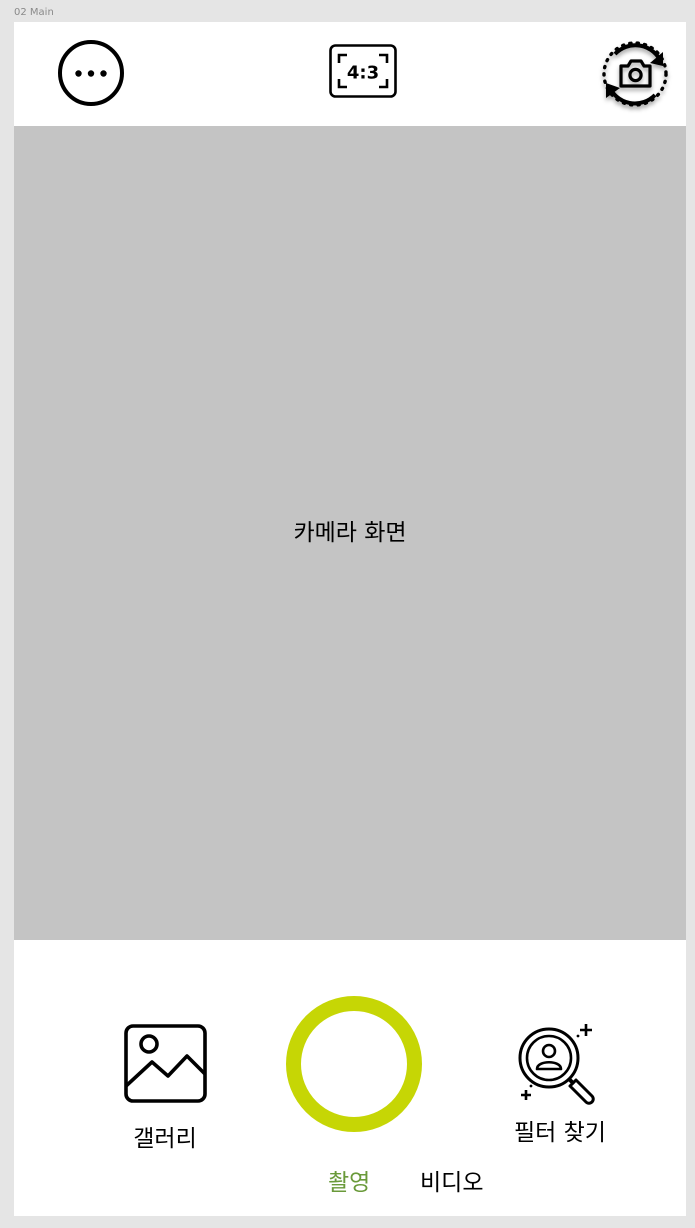 The height and width of the screenshot is (1228, 695). I want to click on gallery-label: 갤러리, so click(165, 1139).